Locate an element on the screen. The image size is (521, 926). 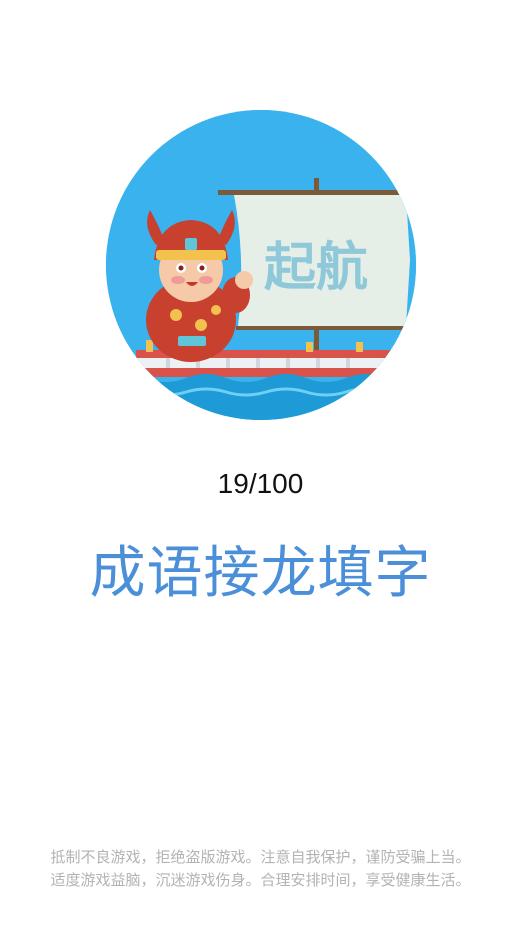
sail-spar-top is located at coordinates (317, 192).